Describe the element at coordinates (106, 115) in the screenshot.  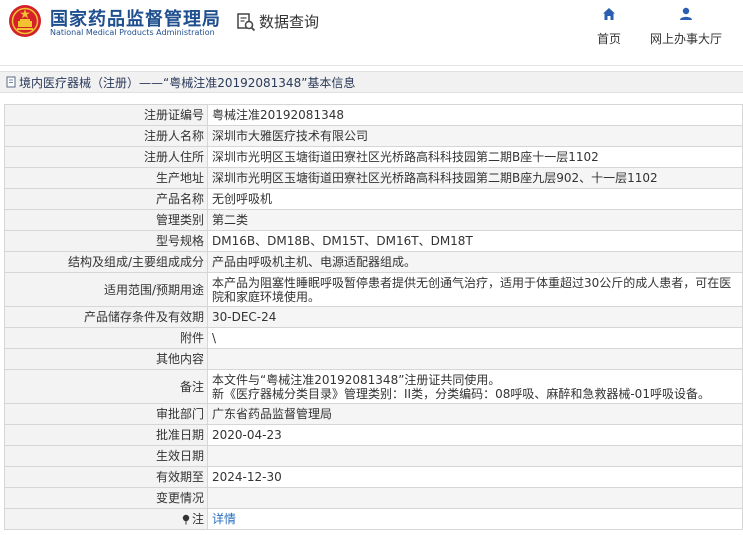
I see `field-label: 注册证编号` at that location.